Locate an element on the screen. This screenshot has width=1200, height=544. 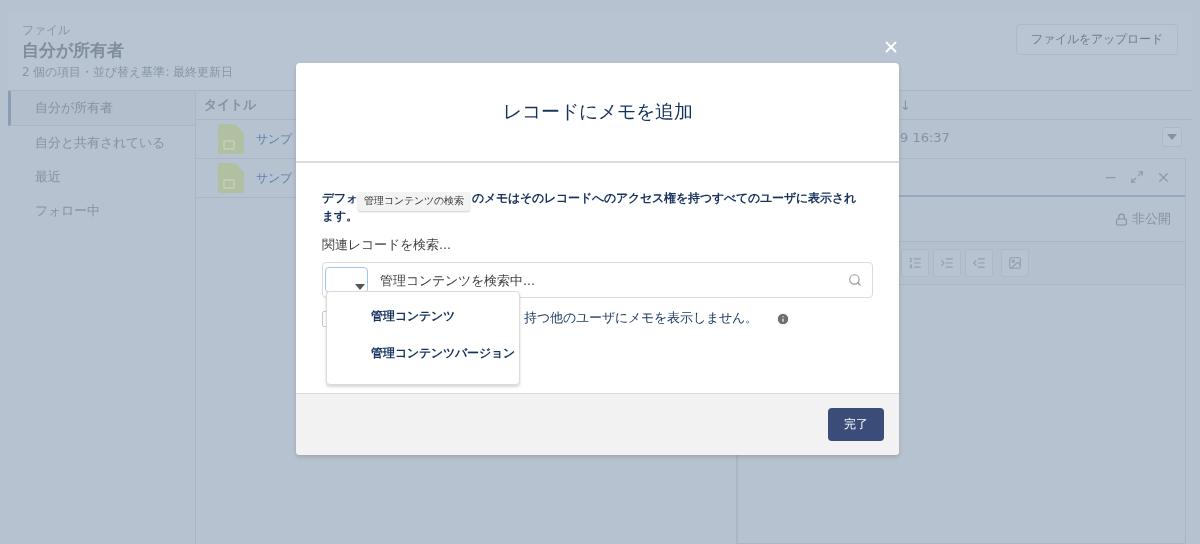
row-menu-button is located at coordinates (1172, 137).